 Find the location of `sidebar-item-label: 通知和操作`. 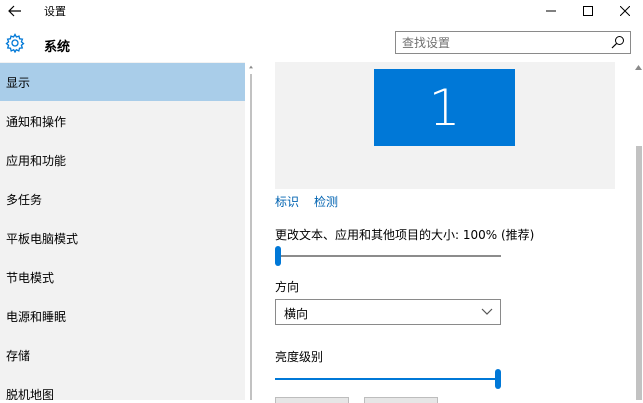

sidebar-item-label: 通知和操作 is located at coordinates (36, 121).